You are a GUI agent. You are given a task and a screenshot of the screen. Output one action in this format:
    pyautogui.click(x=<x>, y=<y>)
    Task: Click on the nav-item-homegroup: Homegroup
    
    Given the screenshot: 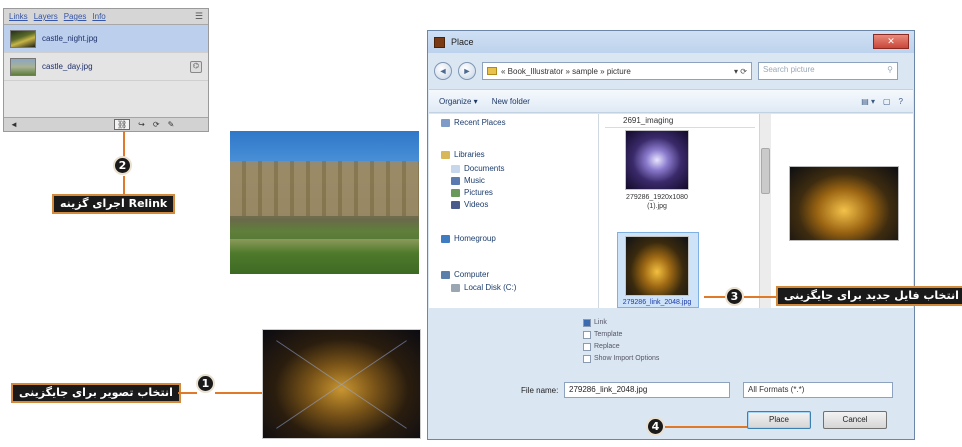 What is the action you would take?
    pyautogui.click(x=468, y=238)
    